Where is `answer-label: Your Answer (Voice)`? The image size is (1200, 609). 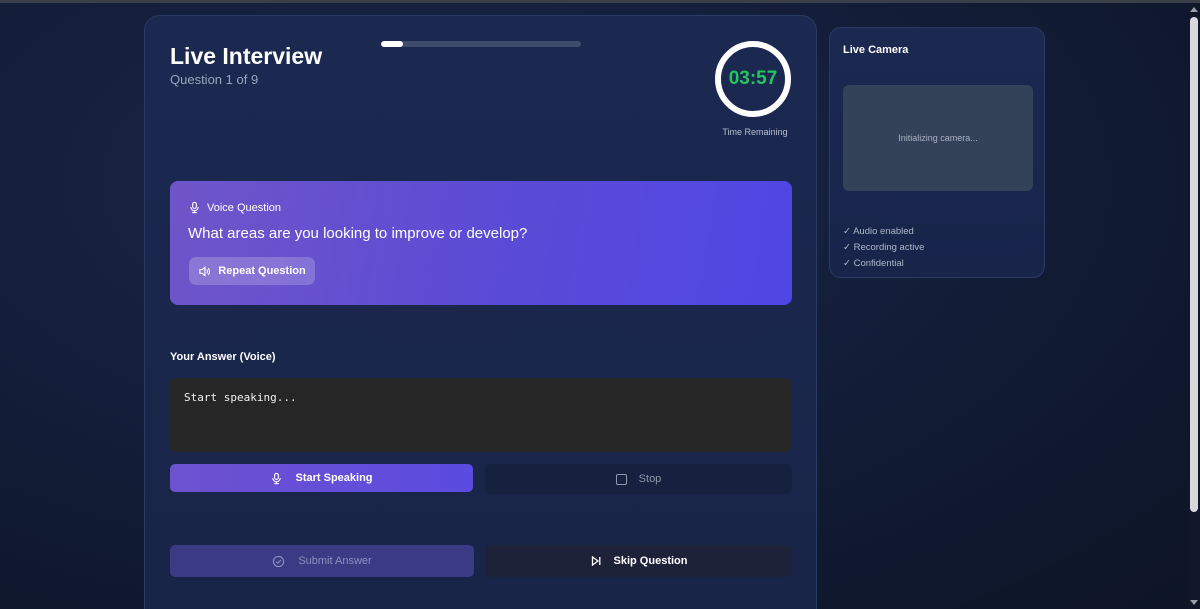
answer-label: Your Answer (Voice) is located at coordinates (223, 357).